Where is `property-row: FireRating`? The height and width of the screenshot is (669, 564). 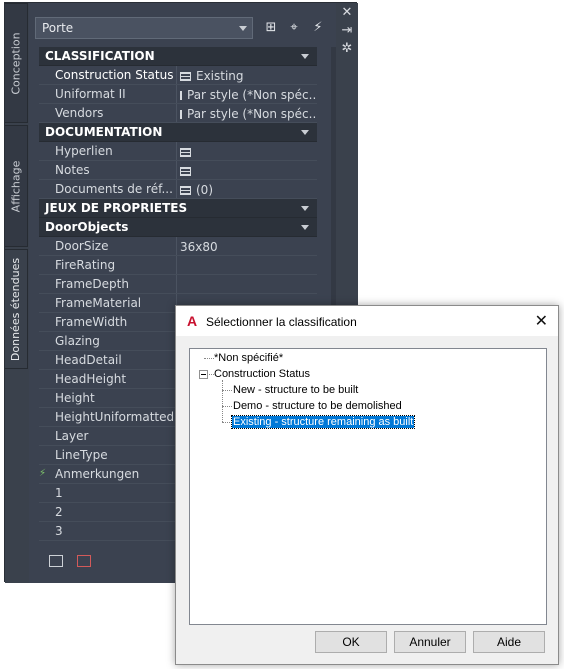
property-row: FireRating is located at coordinates (178, 265).